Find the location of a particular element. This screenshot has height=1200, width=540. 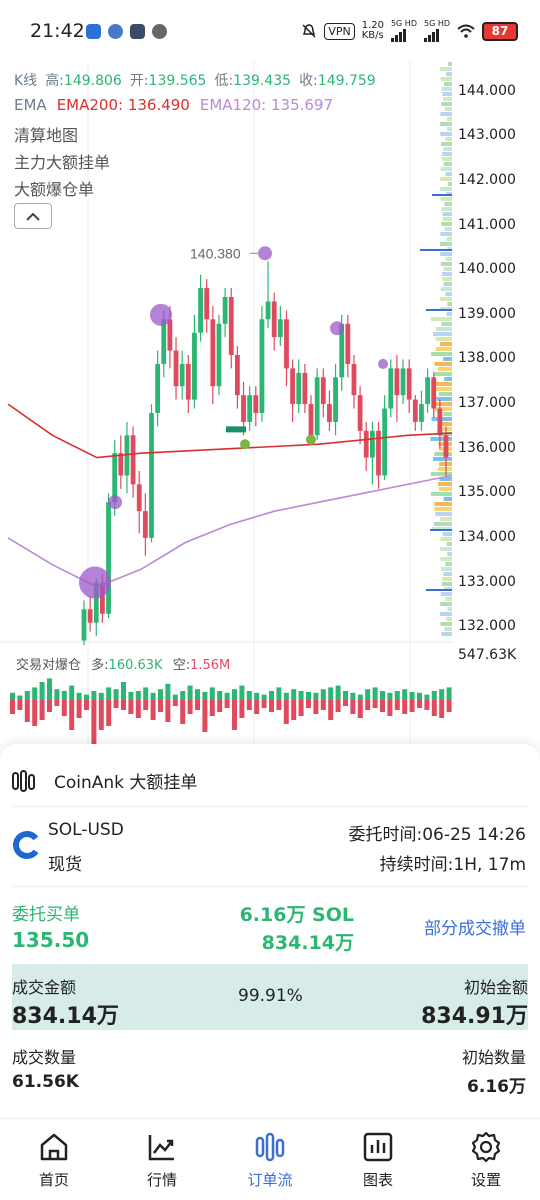

collapse-layers-button is located at coordinates (33, 216).